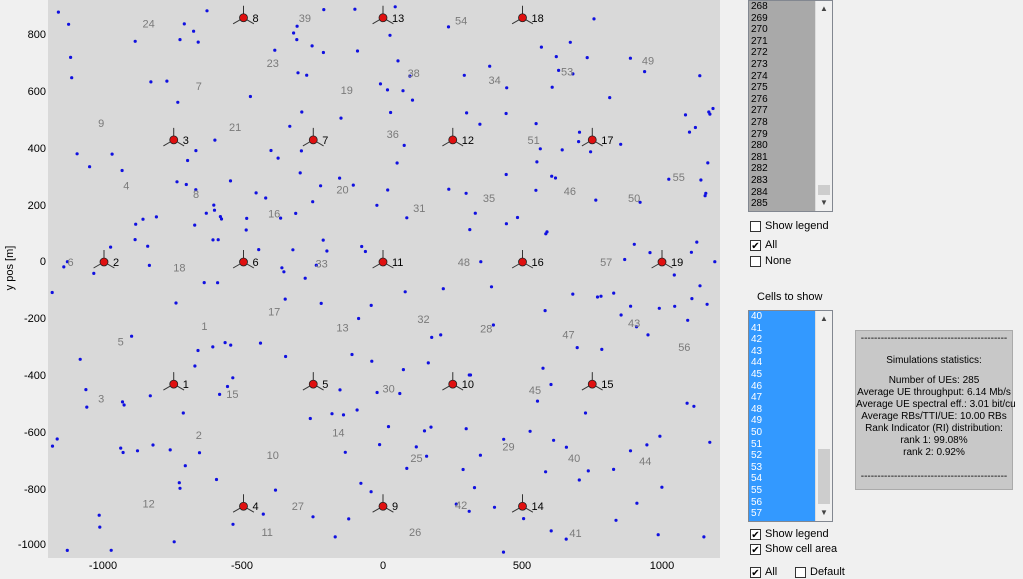  Describe the element at coordinates (782, 410) in the screenshot. I see `cell-list-item: 48` at that location.